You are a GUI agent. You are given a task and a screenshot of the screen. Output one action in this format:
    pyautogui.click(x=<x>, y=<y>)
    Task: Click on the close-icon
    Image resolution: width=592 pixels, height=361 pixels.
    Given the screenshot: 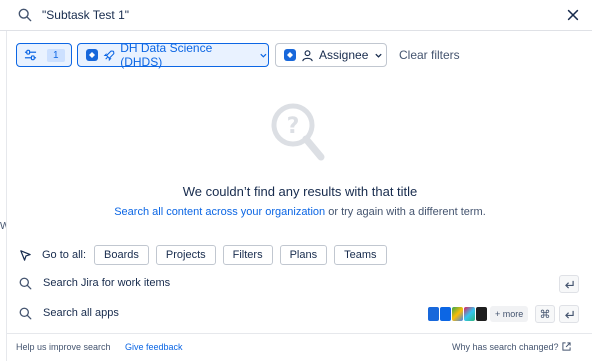 What is the action you would take?
    pyautogui.click(x=573, y=15)
    